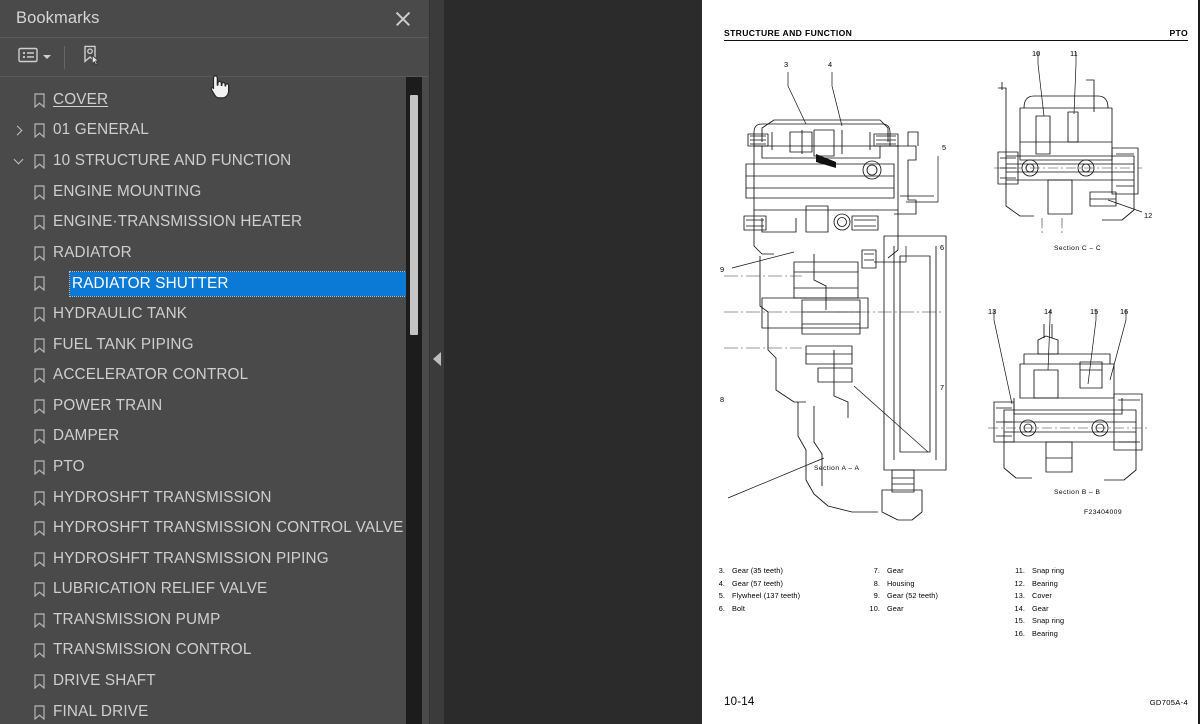  What do you see at coordinates (786, 64) in the screenshot?
I see `callout-3: 3` at bounding box center [786, 64].